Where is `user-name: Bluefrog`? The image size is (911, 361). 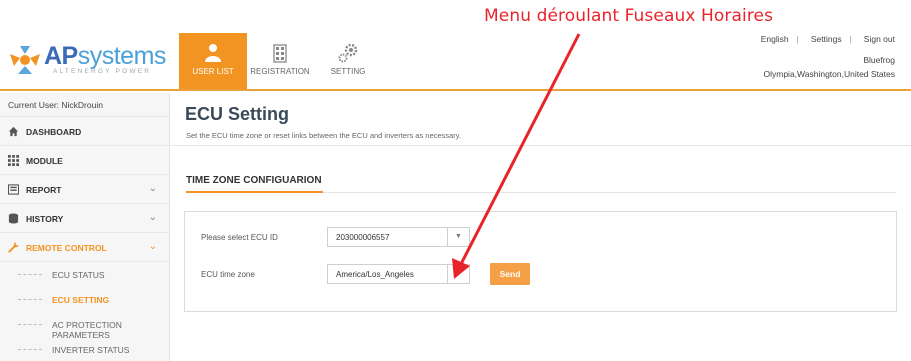 user-name: Bluefrog is located at coordinates (879, 60).